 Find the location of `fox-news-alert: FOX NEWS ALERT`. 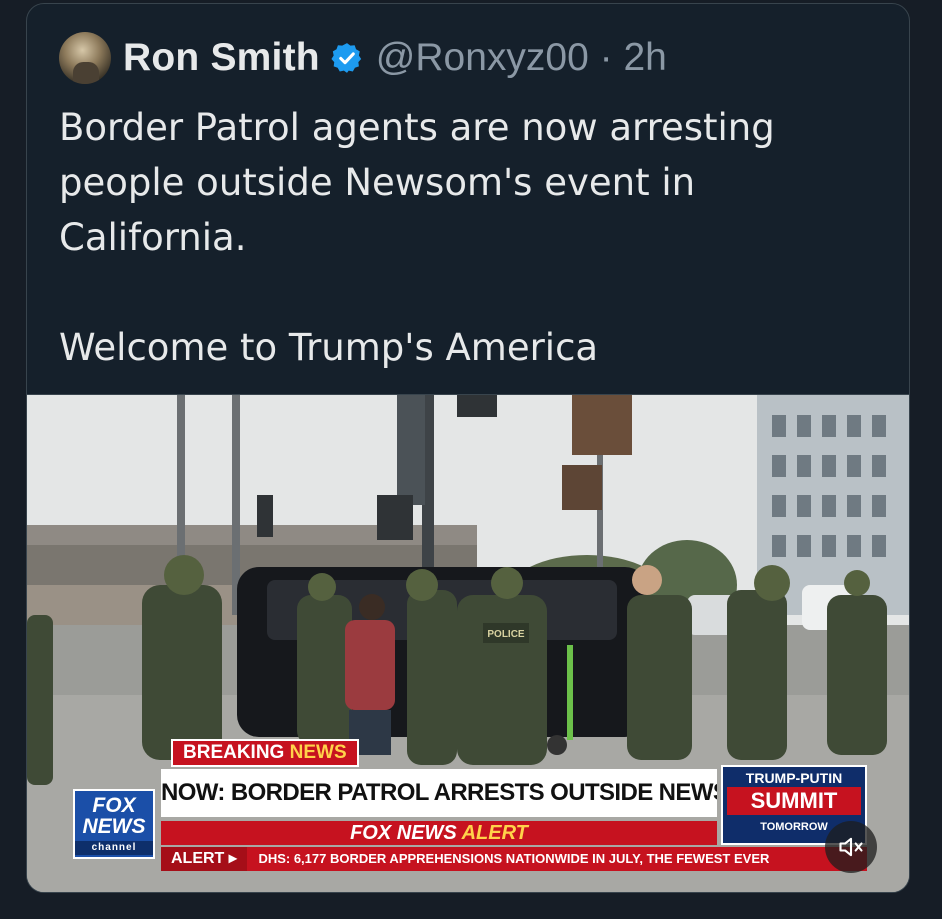

fox-news-alert: FOX NEWS ALERT is located at coordinates (439, 833).